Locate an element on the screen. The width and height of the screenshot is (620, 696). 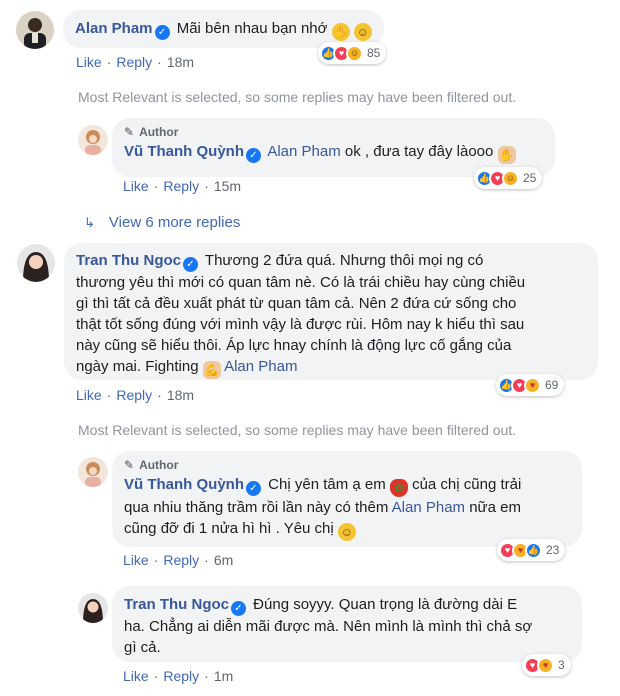
comment-text: ok , đưa tay đây làooo is located at coordinates (419, 151).